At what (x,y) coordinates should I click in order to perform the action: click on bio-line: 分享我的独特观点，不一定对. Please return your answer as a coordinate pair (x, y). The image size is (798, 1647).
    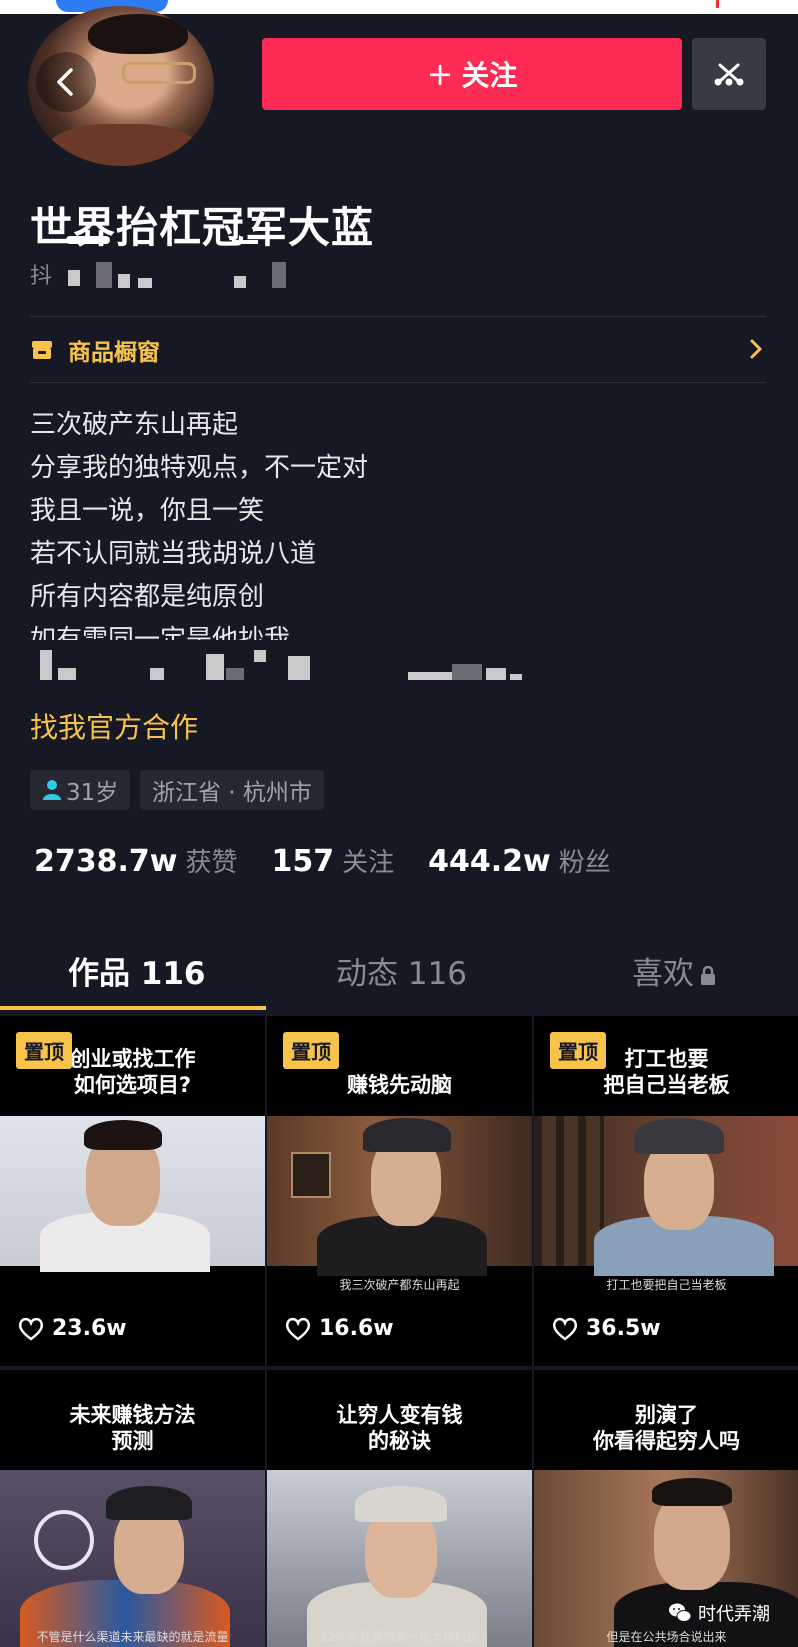
    Looking at the image, I should click on (199, 468).